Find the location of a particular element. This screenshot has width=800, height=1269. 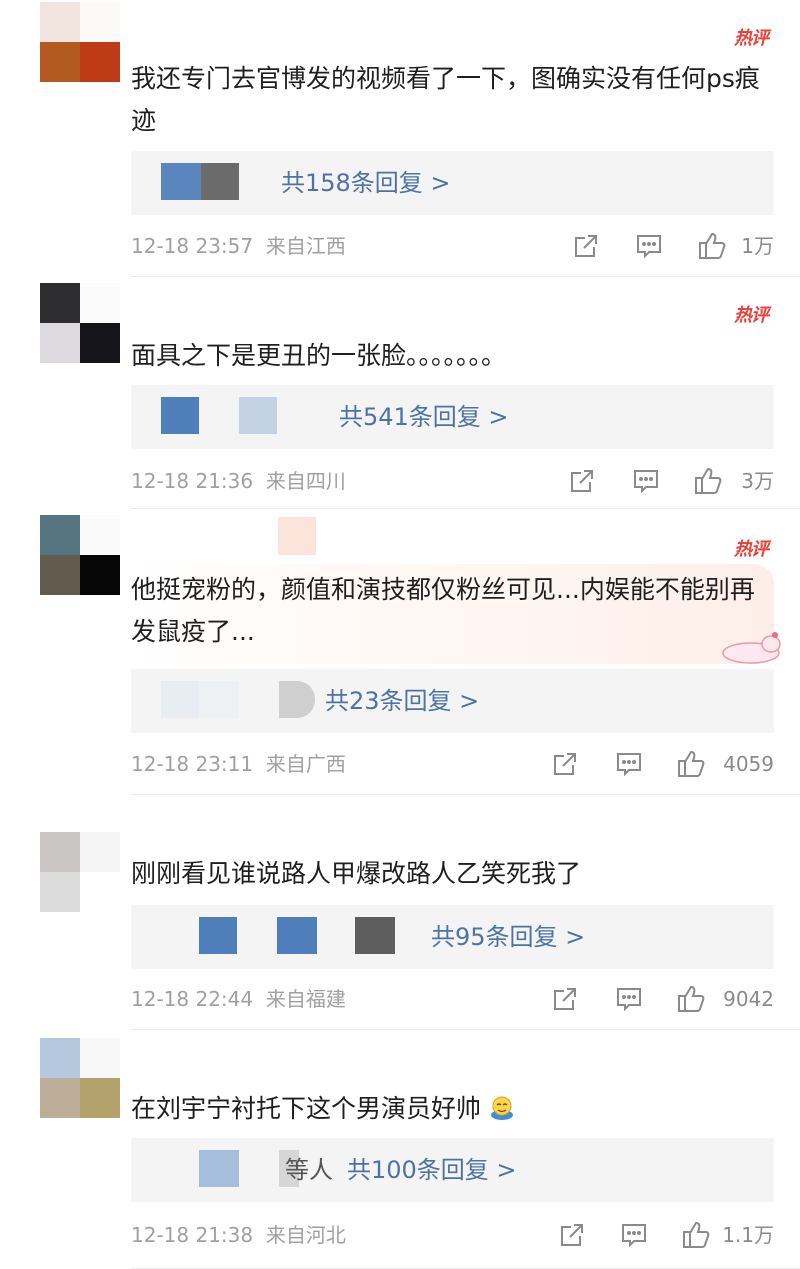

comment-time-location: 12-18 23:57 来自江西 is located at coordinates (238, 246).